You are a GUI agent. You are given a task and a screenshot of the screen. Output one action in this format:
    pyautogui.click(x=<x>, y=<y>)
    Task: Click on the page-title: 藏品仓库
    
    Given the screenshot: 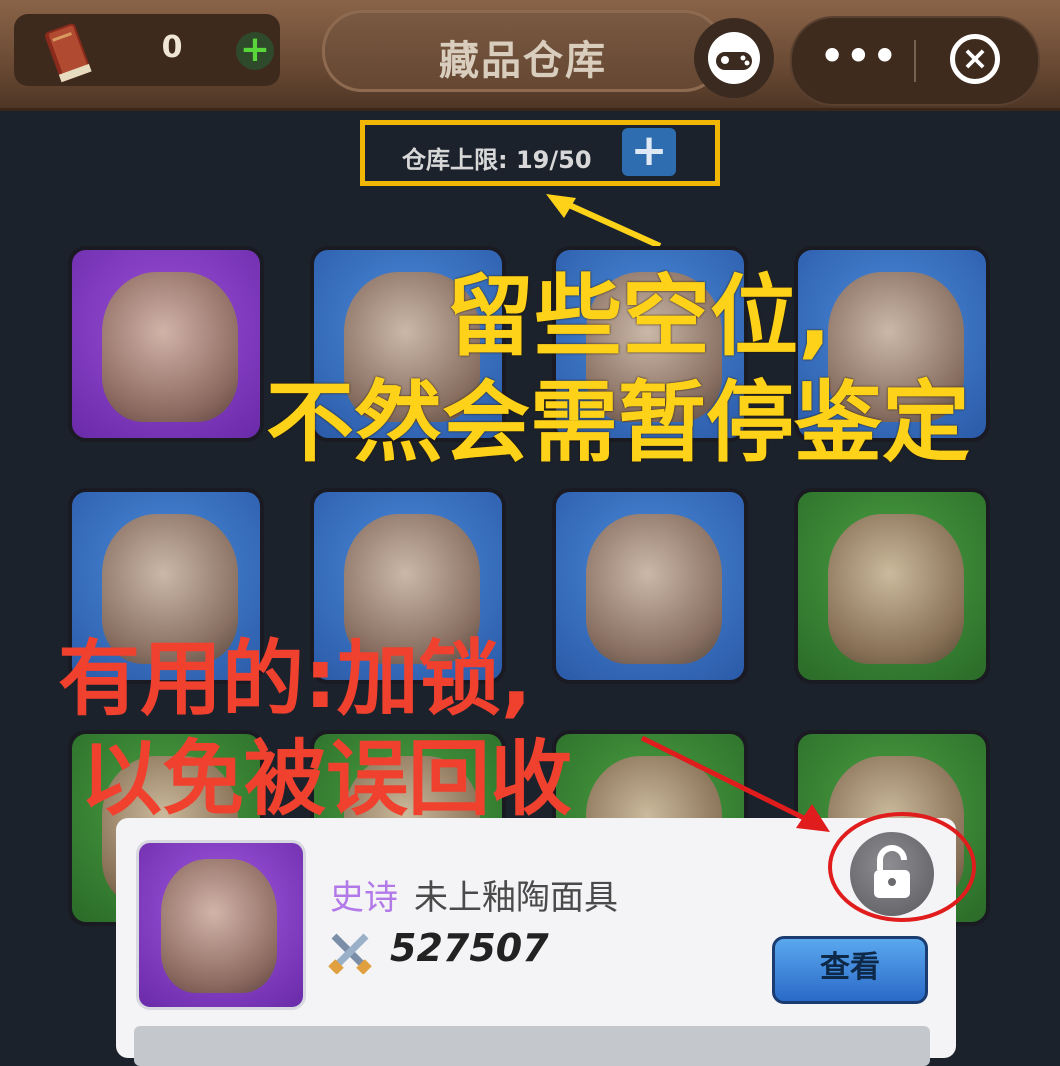 What is the action you would take?
    pyautogui.click(x=523, y=61)
    